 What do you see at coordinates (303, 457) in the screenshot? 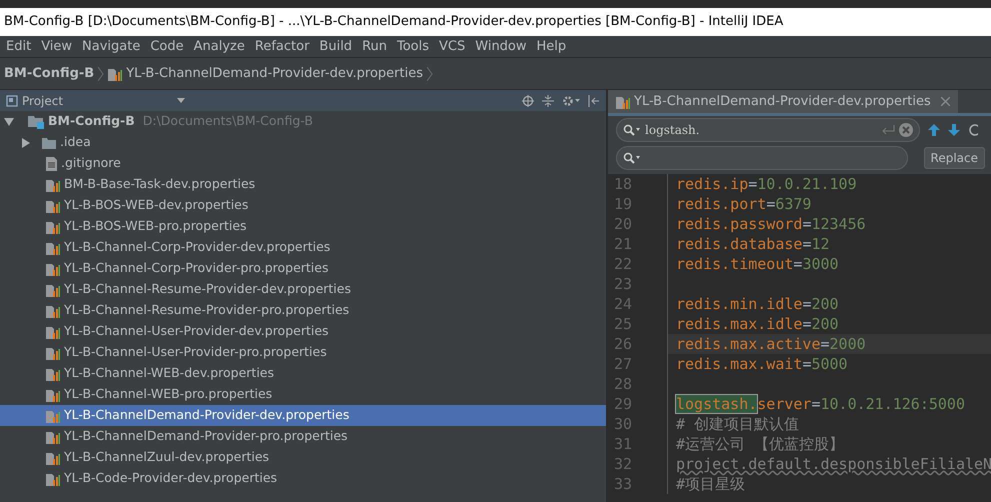
I see `tree-item: YL-B-ChannelZuul-dev.properties` at bounding box center [303, 457].